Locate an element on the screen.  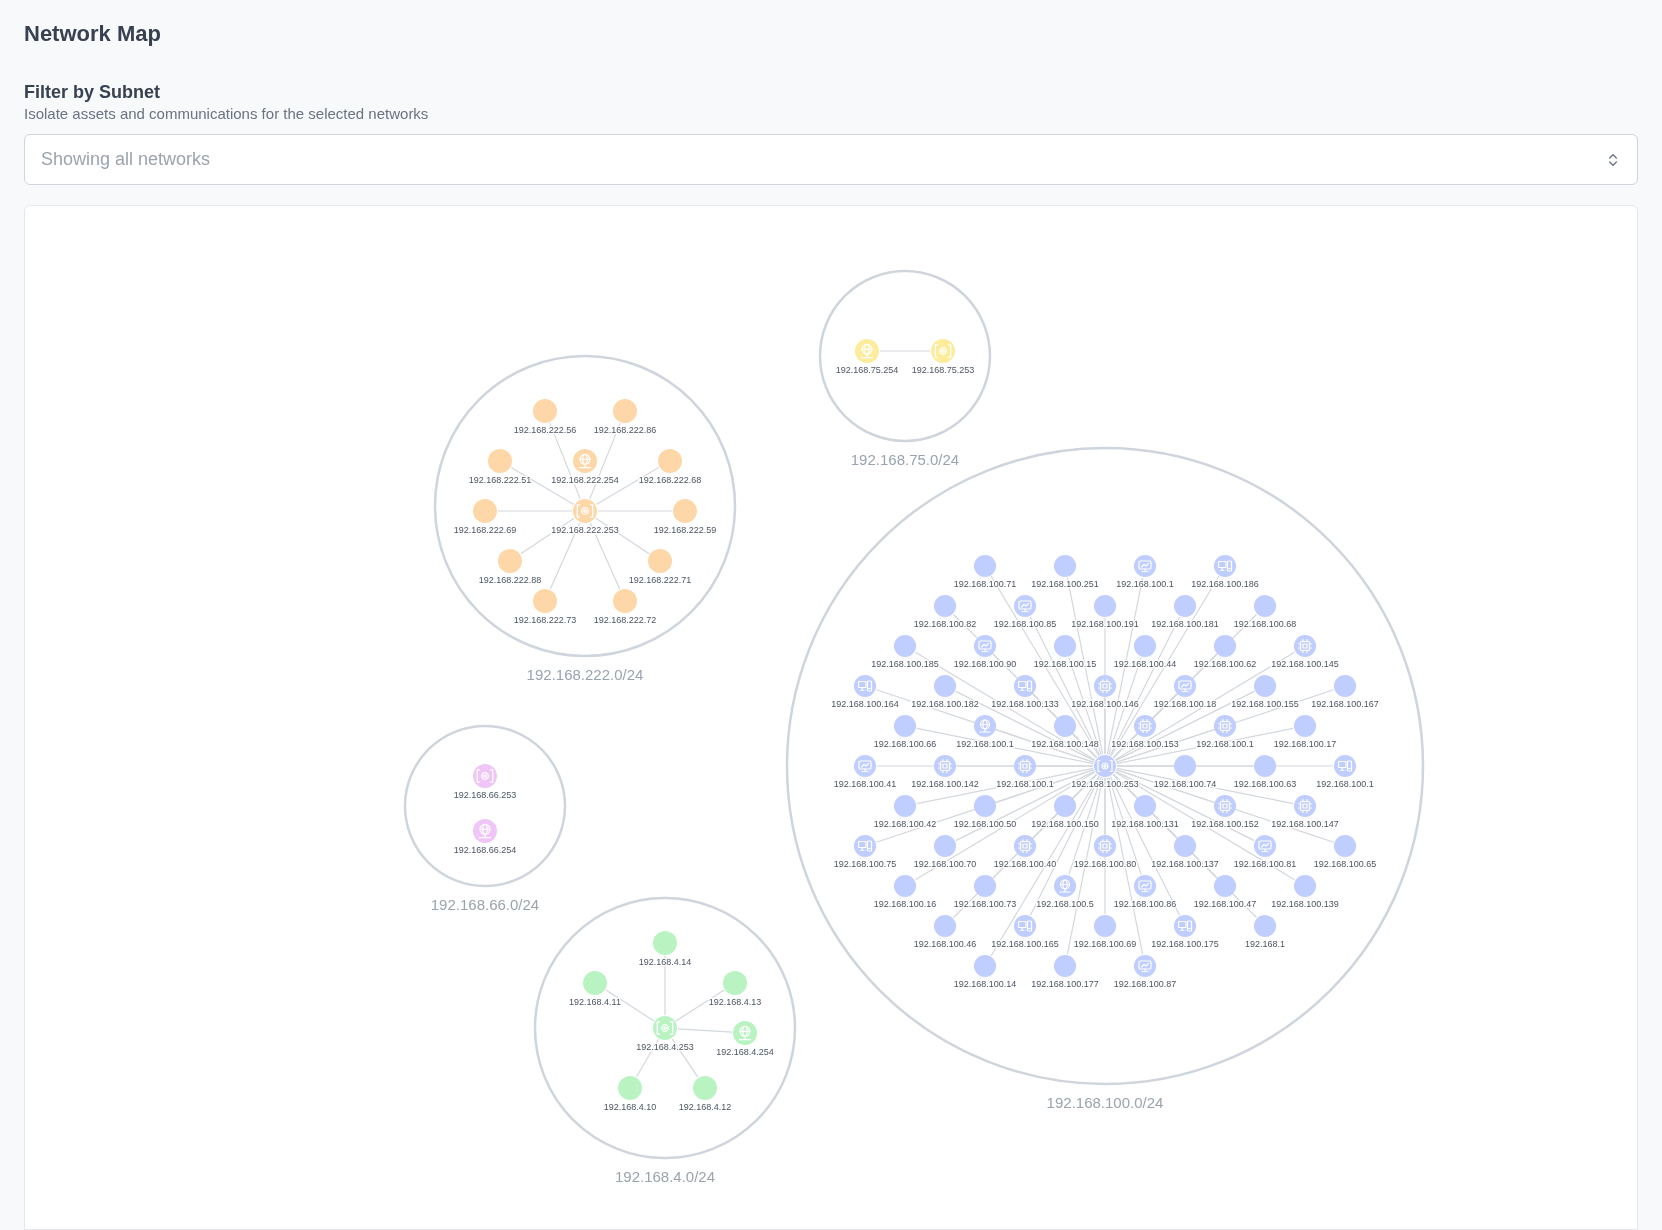
subnet-label: 192.168.4.0/24 is located at coordinates (665, 1176).